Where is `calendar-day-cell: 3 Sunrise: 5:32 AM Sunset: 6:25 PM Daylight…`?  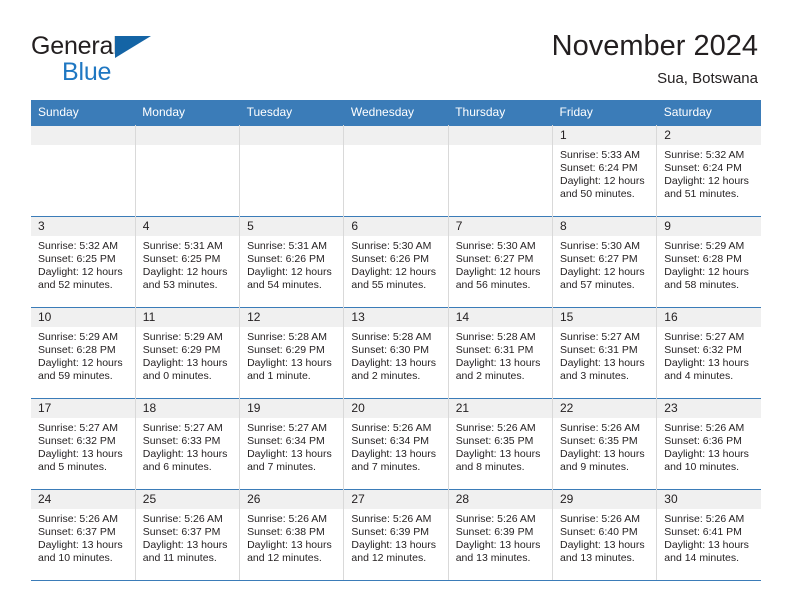
calendar-day-cell: 3 Sunrise: 5:32 AM Sunset: 6:25 PM Daylight… is located at coordinates (83, 262).